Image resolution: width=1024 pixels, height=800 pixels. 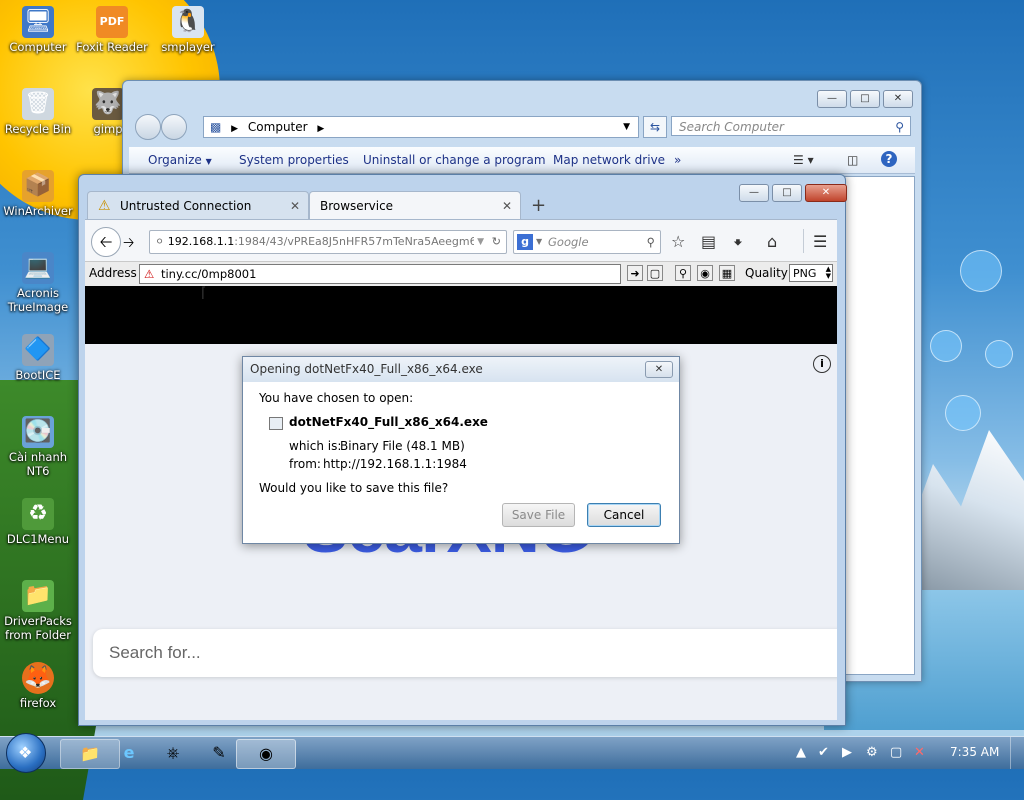 What do you see at coordinates (896, 752) in the screenshot?
I see `tray-display-icon: ▢` at bounding box center [896, 752].